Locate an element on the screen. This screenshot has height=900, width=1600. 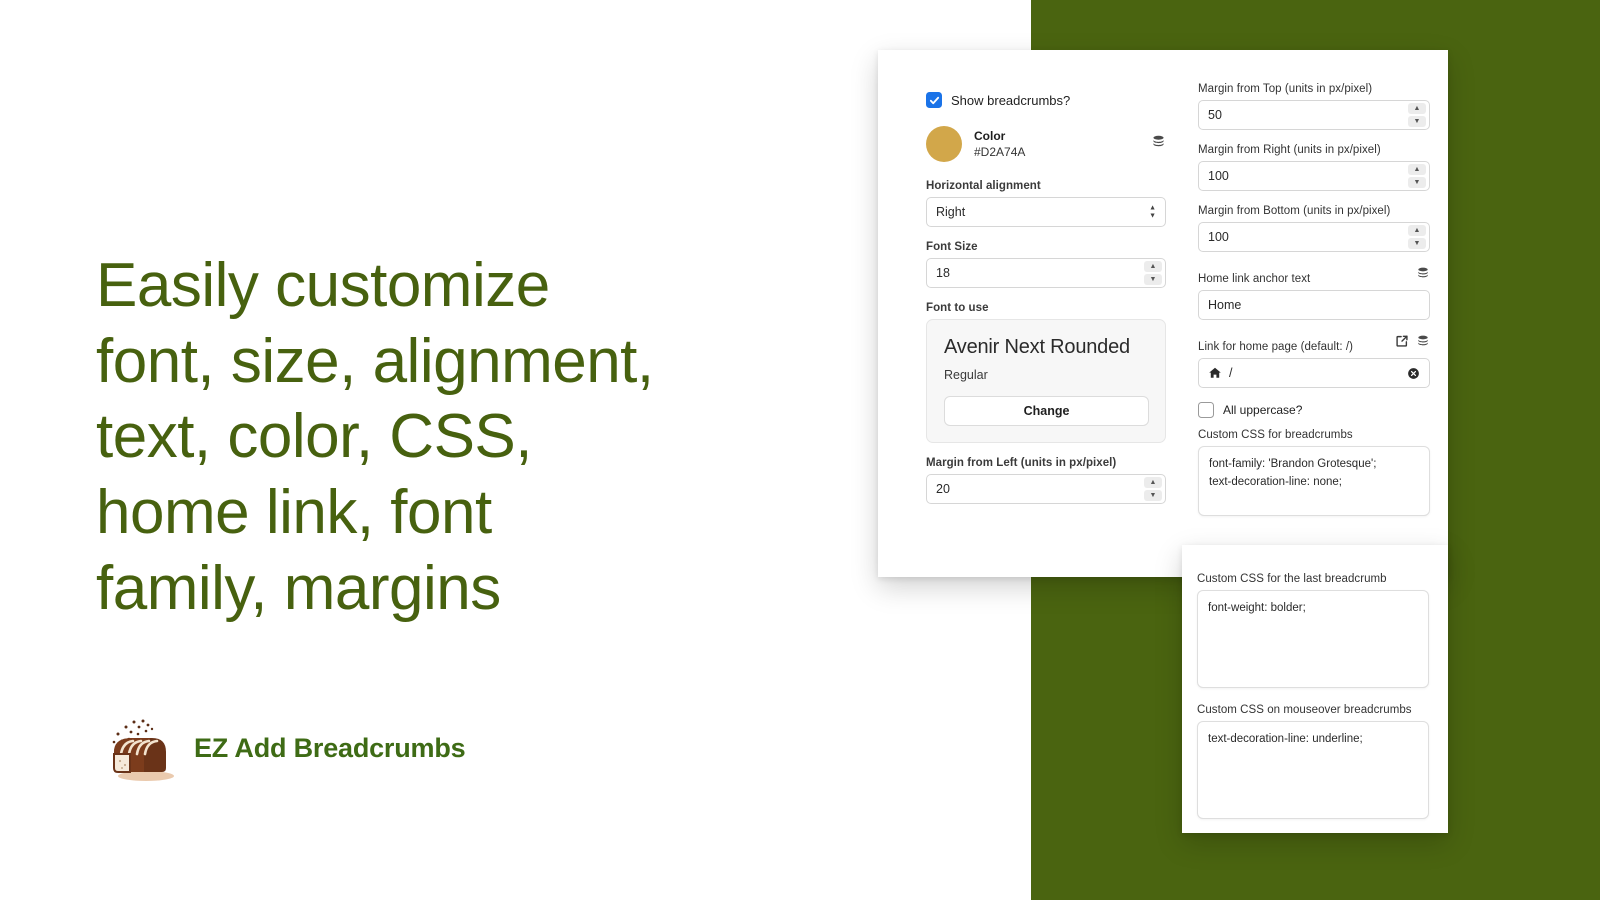
all-uppercase-row: All uppercase? is located at coordinates (1314, 410).